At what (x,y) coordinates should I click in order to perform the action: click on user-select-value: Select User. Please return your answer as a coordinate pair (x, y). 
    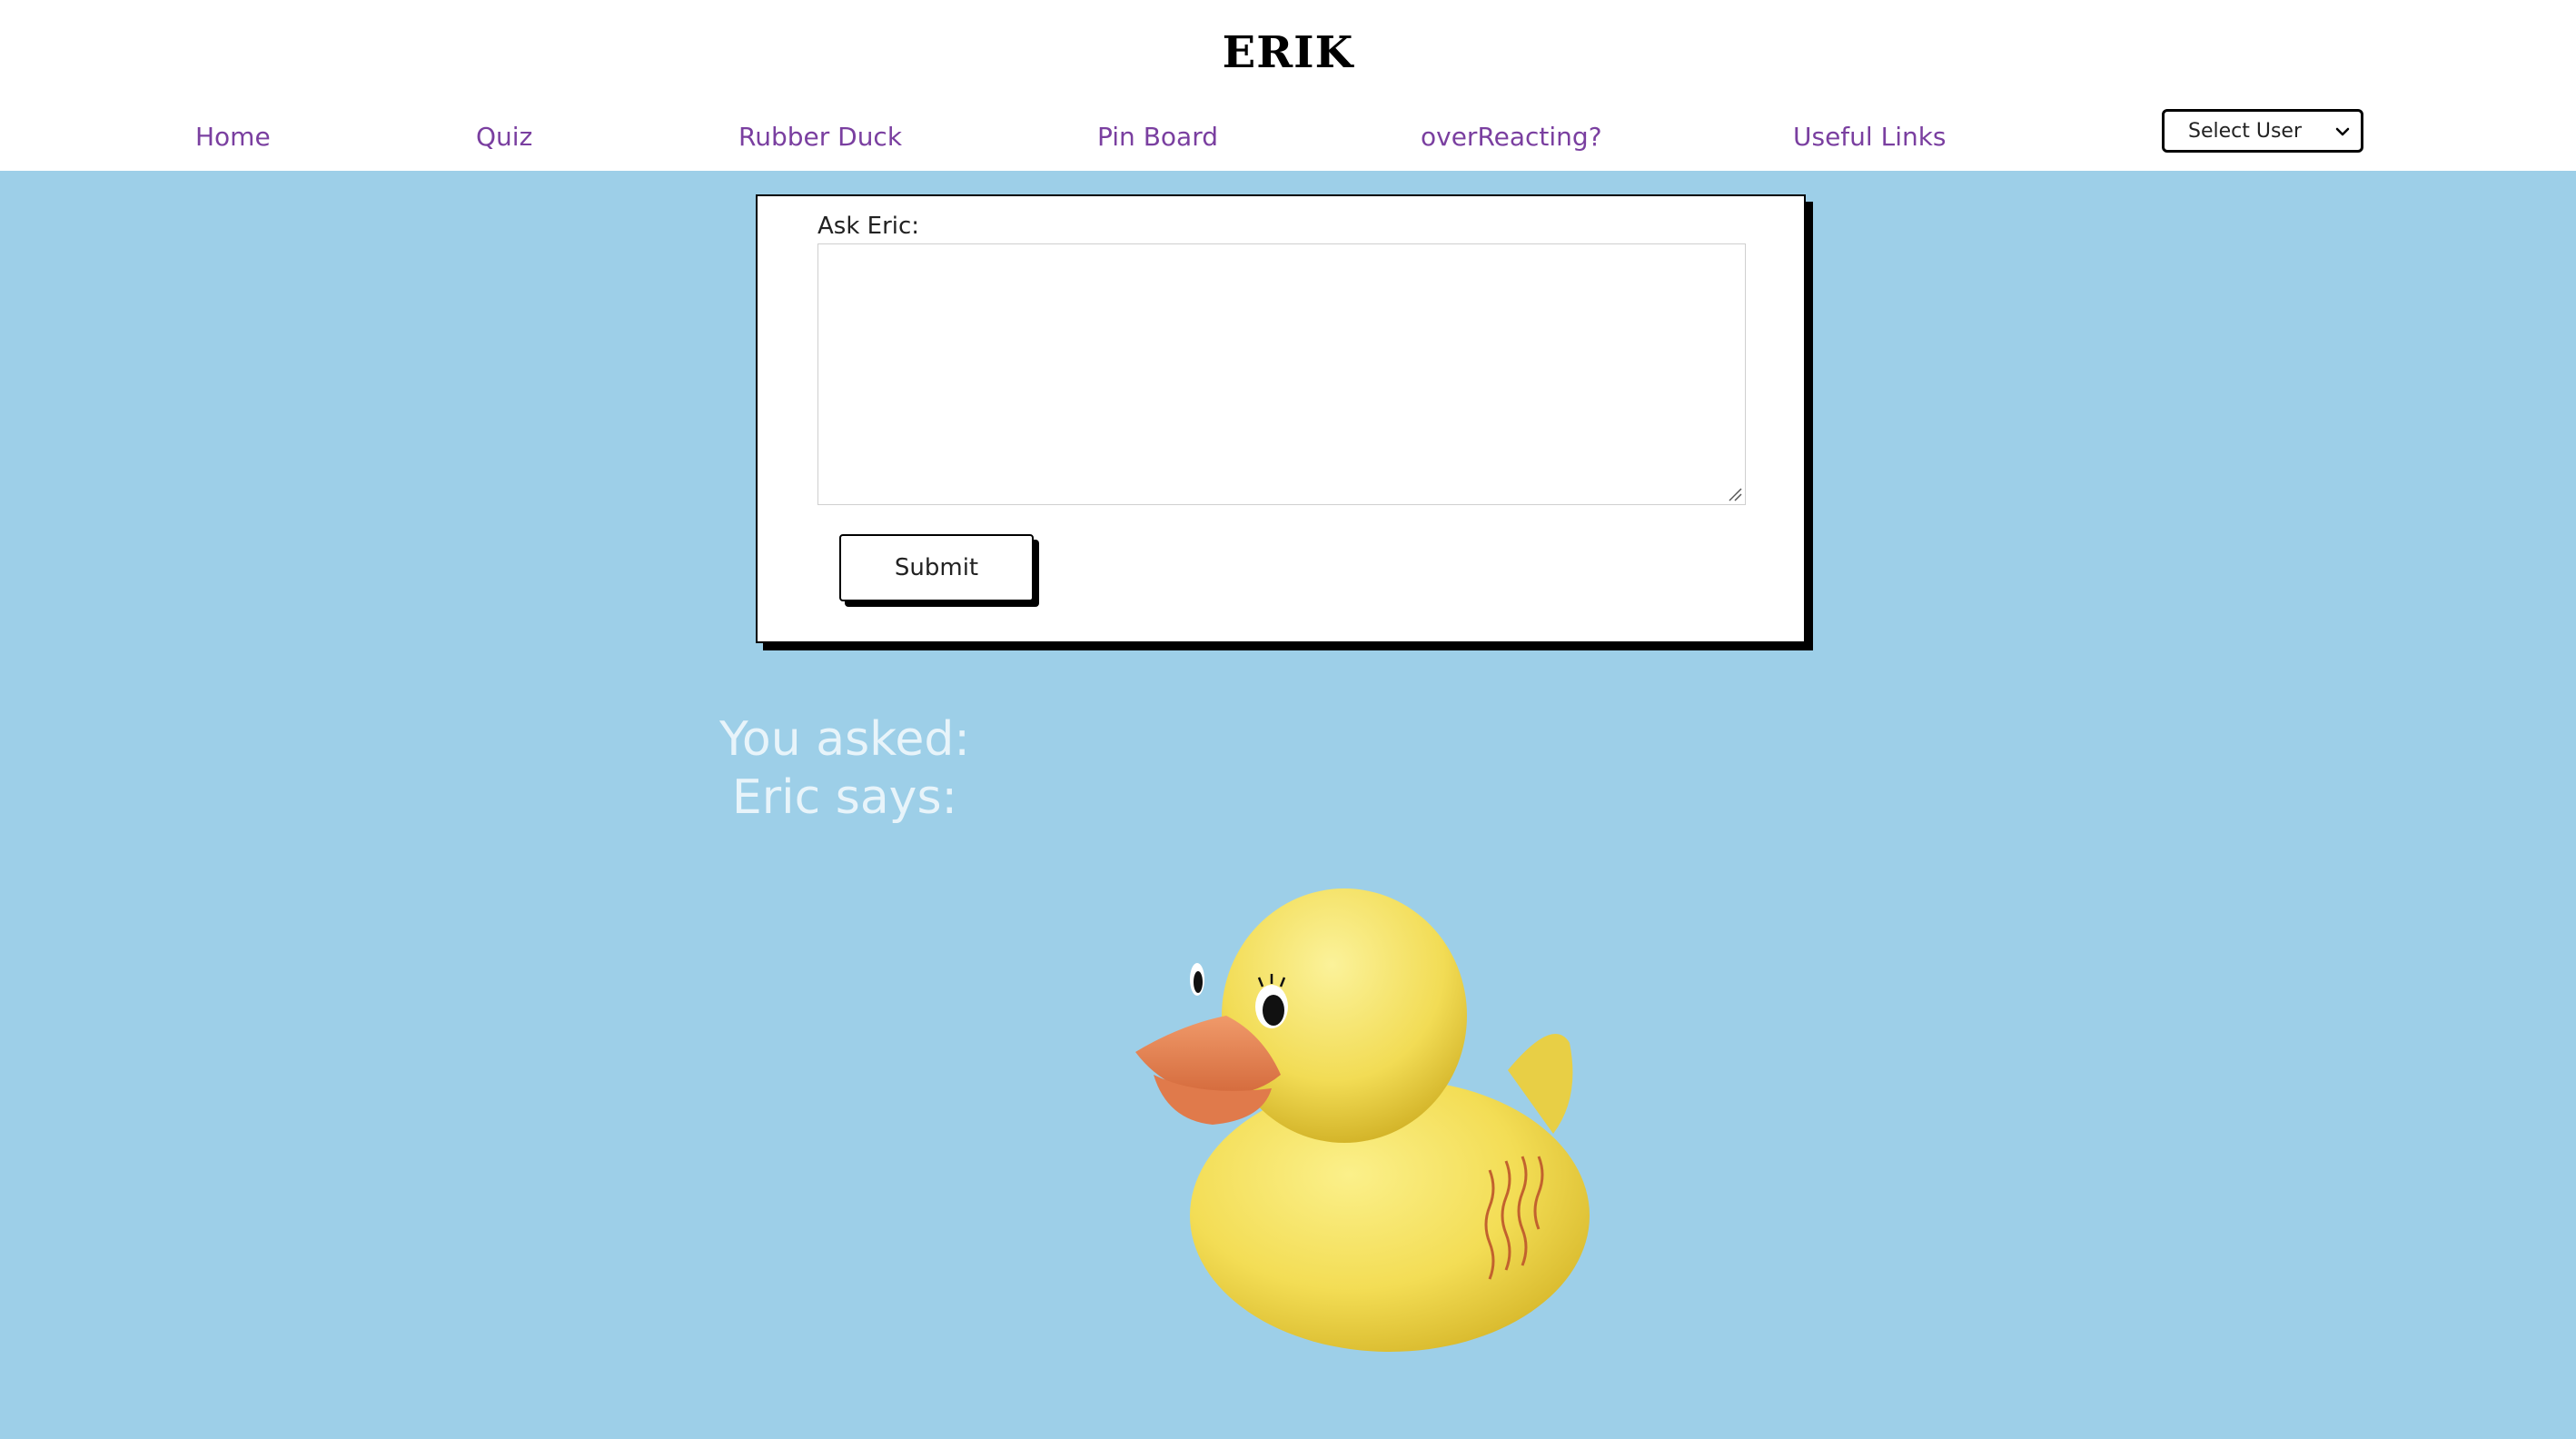
    Looking at the image, I should click on (2245, 131).